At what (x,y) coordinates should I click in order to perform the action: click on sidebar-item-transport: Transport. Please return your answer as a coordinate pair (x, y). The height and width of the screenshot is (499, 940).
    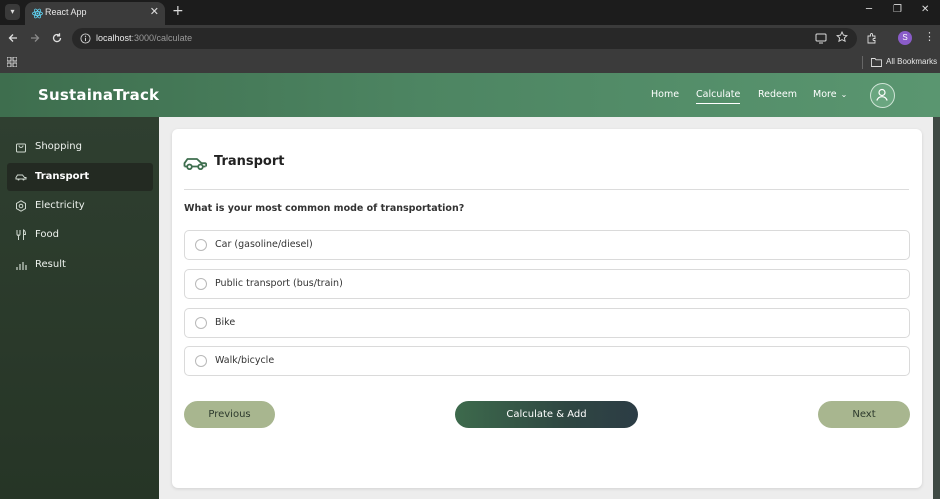
    Looking at the image, I should click on (80, 177).